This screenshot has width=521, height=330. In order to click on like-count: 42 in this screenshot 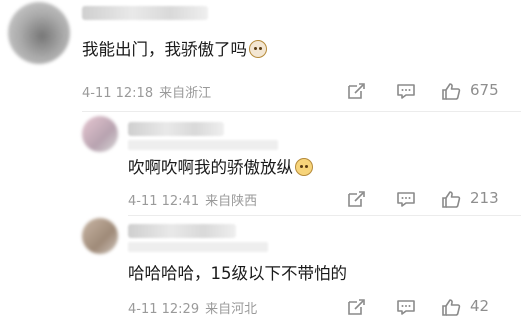, I will do `click(480, 306)`.